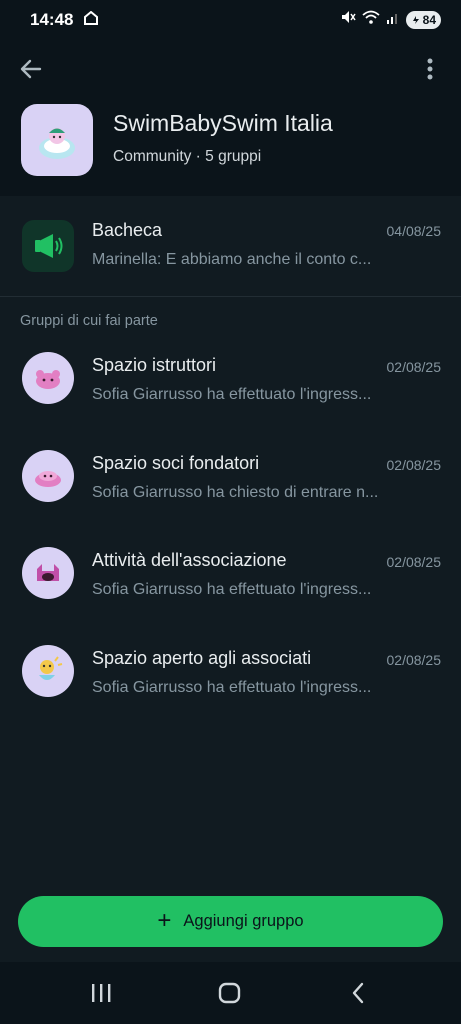  I want to click on group-title: Spazio istruttori, so click(154, 365).